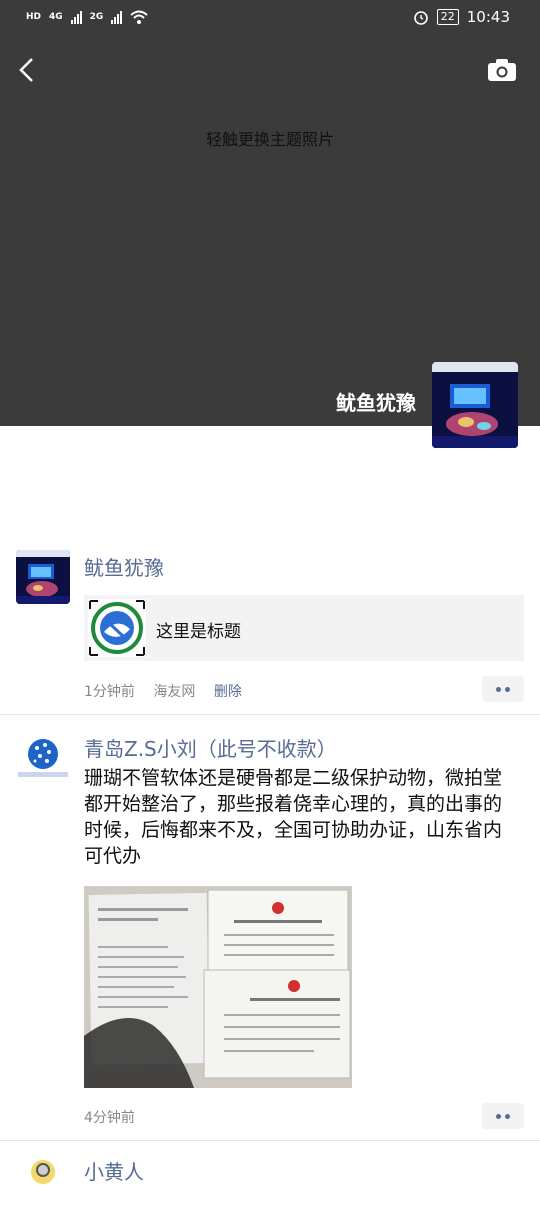 The width and height of the screenshot is (540, 1210). I want to click on back-button, so click(27, 72).